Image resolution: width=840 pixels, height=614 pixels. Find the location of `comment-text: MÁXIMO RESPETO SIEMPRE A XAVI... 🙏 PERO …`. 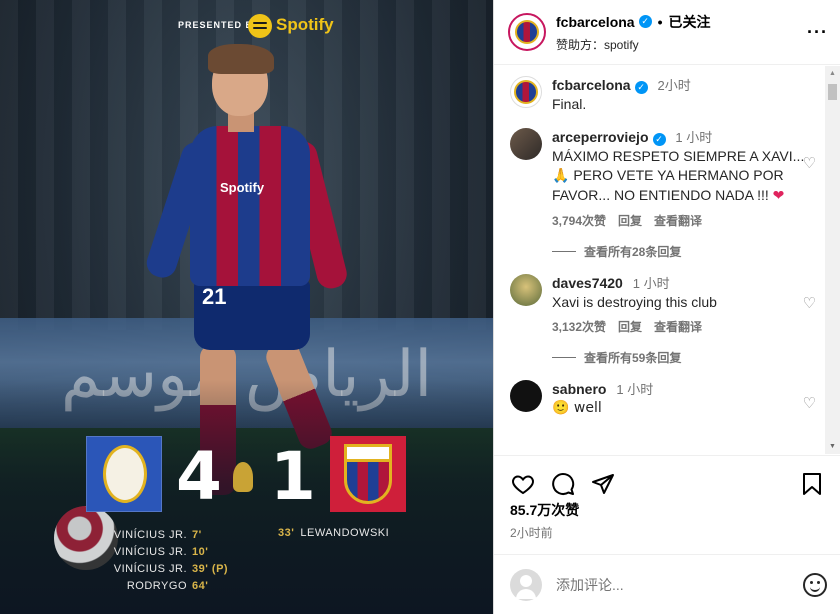

comment-text: MÁXIMO RESPETO SIEMPRE A XAVI... 🙏 PERO … is located at coordinates (682, 176).